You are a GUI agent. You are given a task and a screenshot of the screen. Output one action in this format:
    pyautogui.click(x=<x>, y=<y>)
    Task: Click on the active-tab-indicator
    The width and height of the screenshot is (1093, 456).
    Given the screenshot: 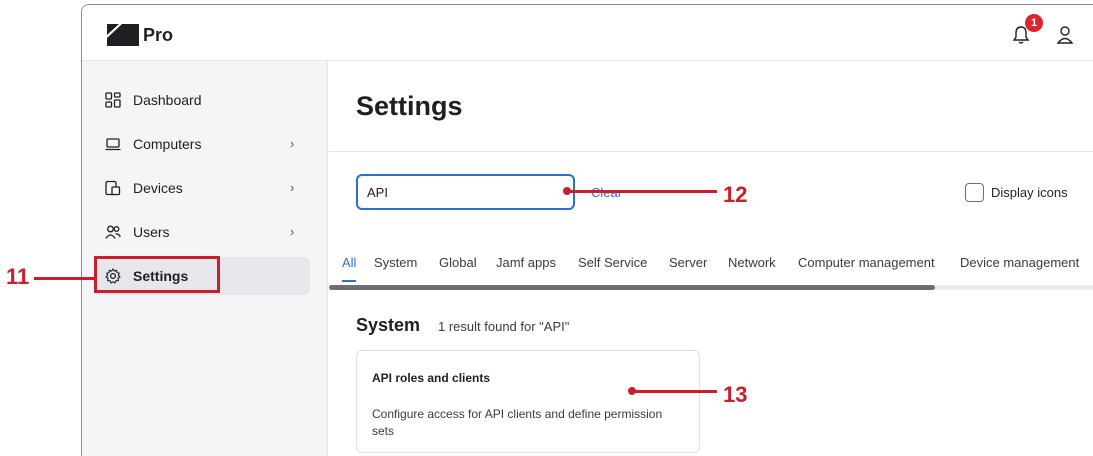 What is the action you would take?
    pyautogui.click(x=349, y=281)
    